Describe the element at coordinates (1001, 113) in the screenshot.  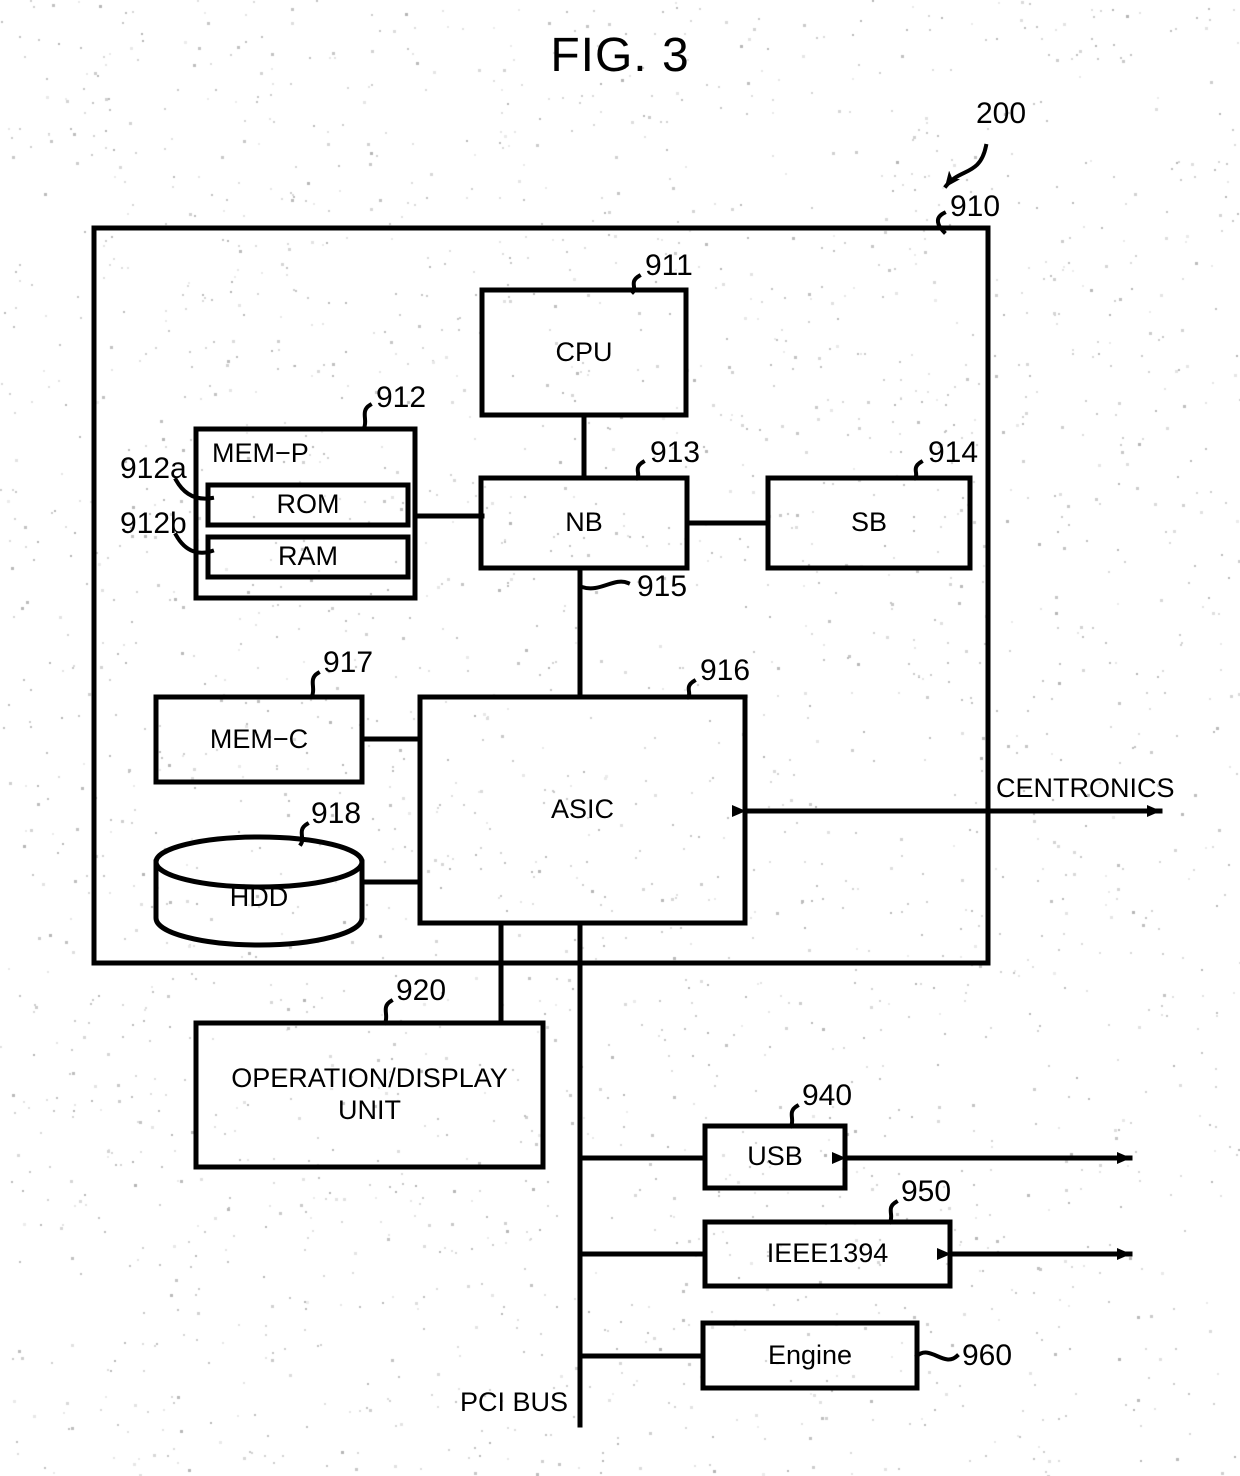
I see `ref-200: 200` at that location.